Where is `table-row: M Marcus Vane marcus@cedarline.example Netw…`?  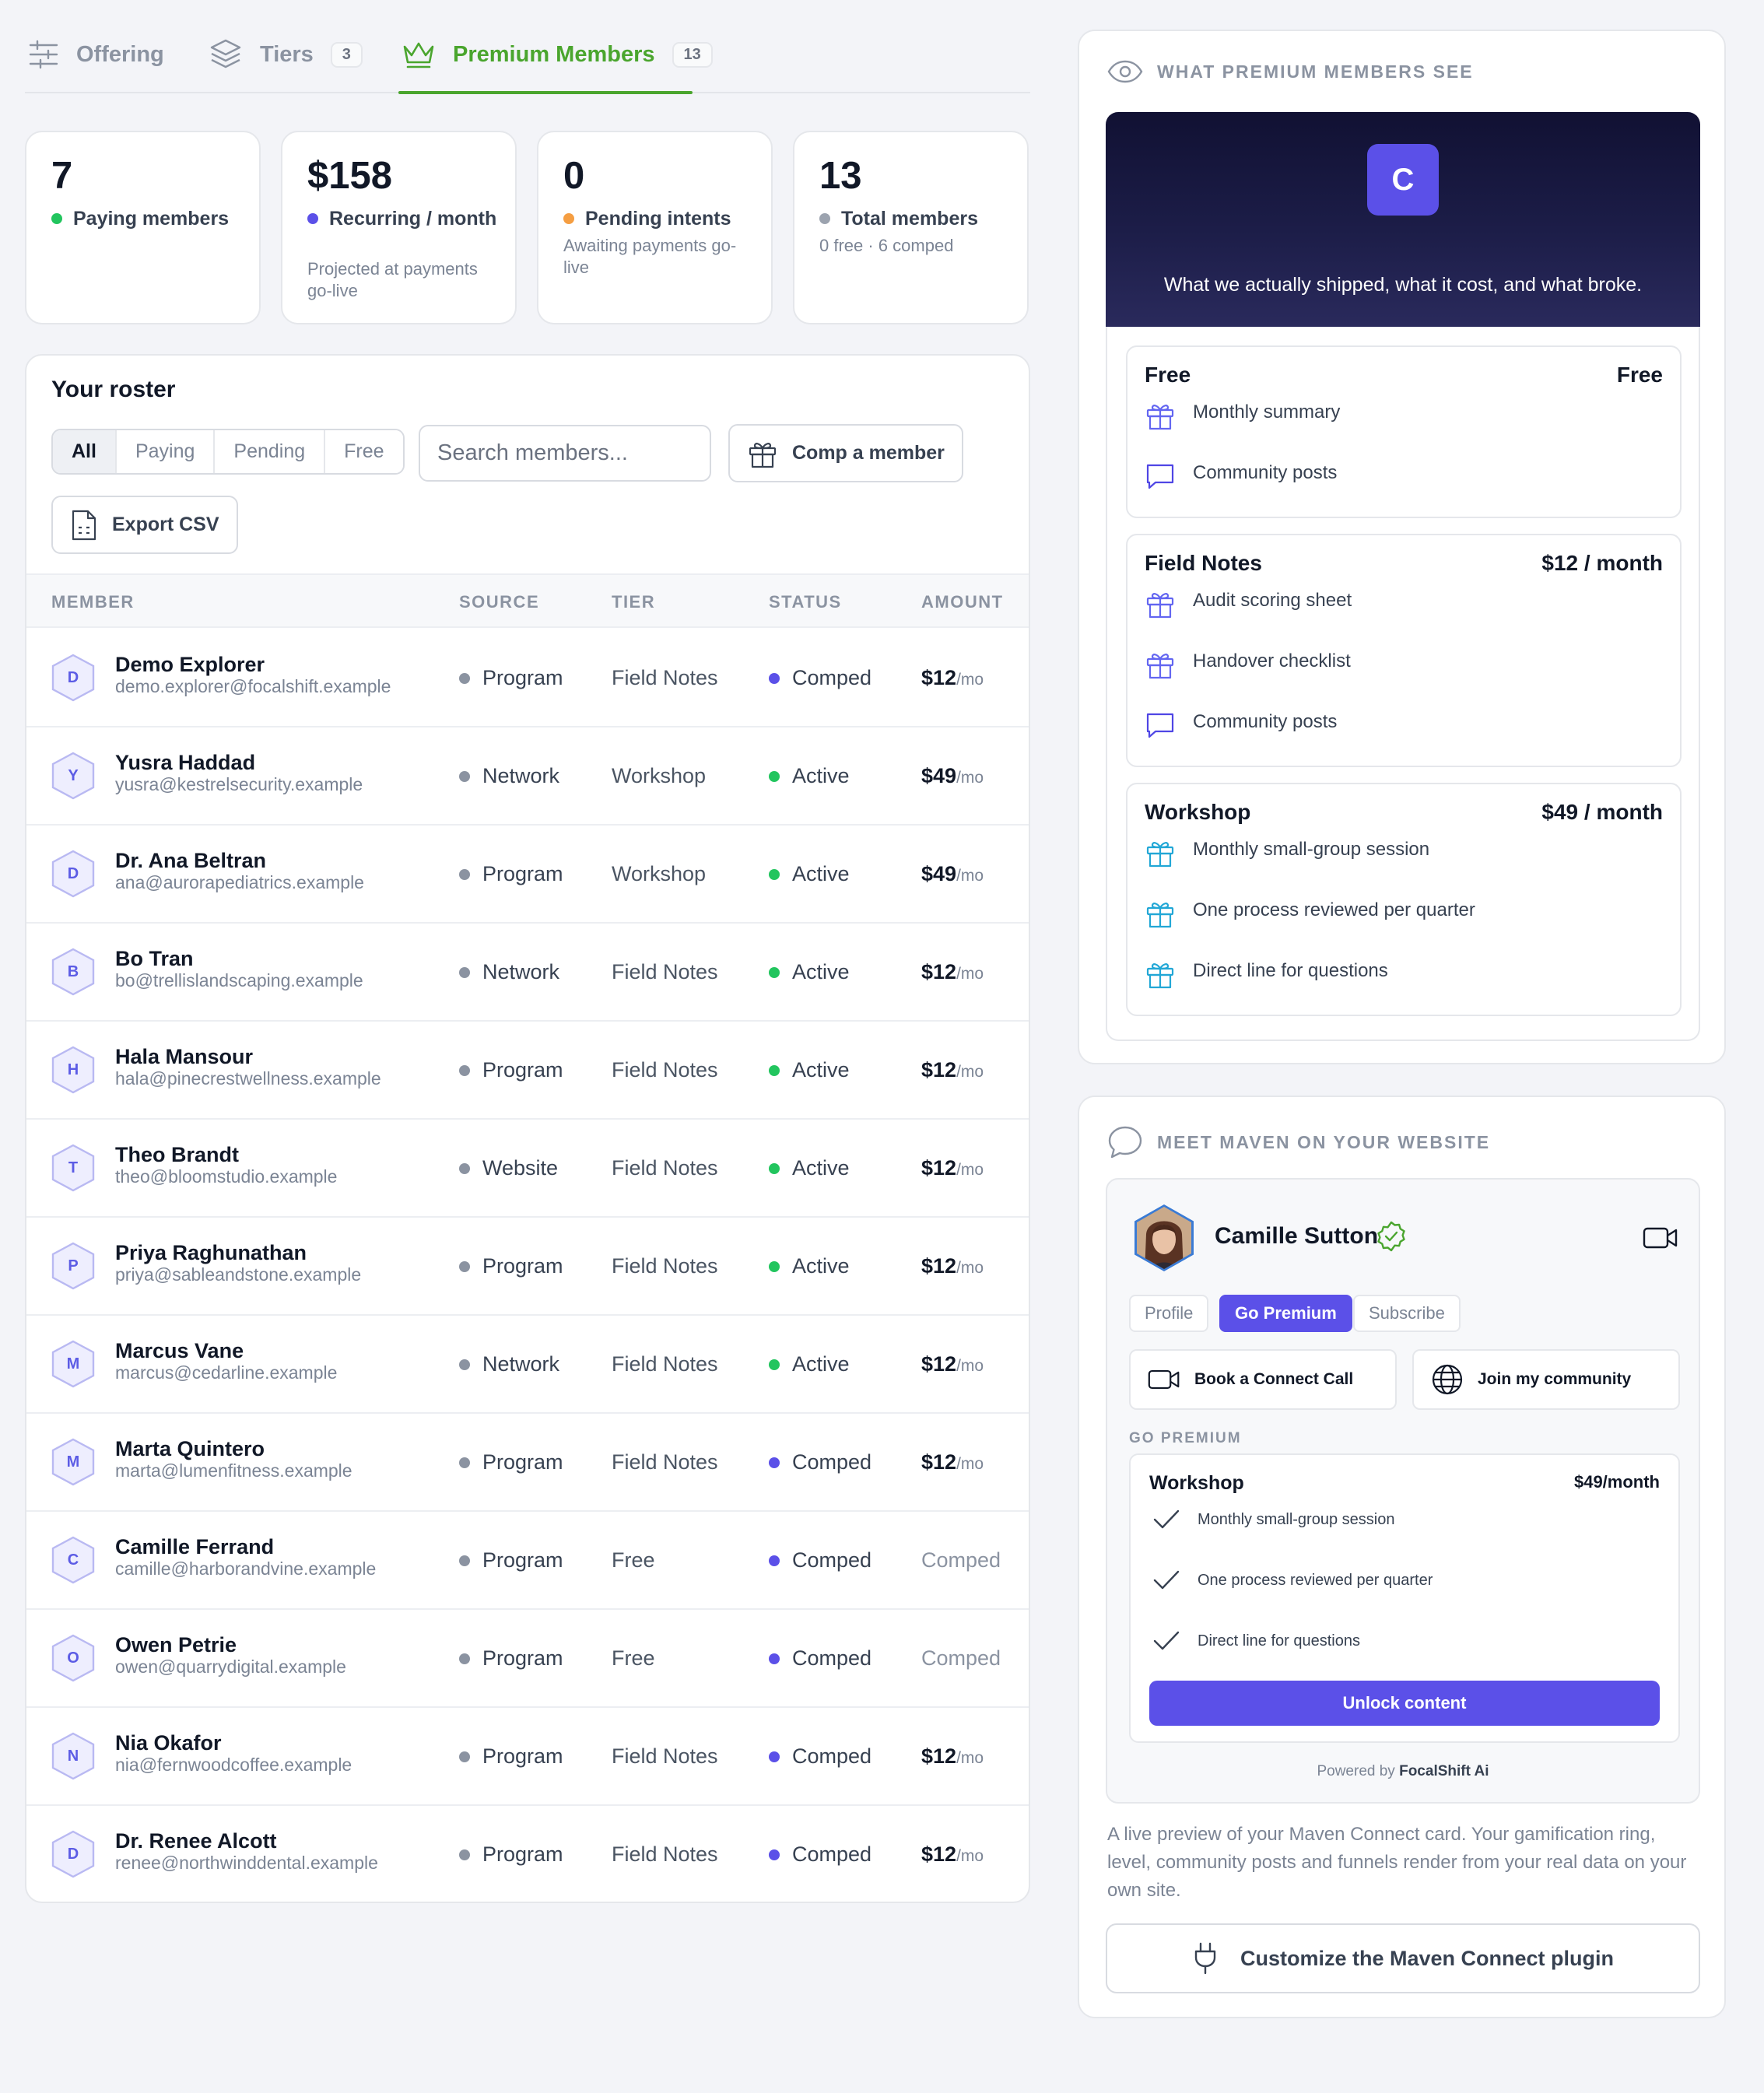 table-row: M Marcus Vane marcus@cedarline.example Netw… is located at coordinates (527, 1365).